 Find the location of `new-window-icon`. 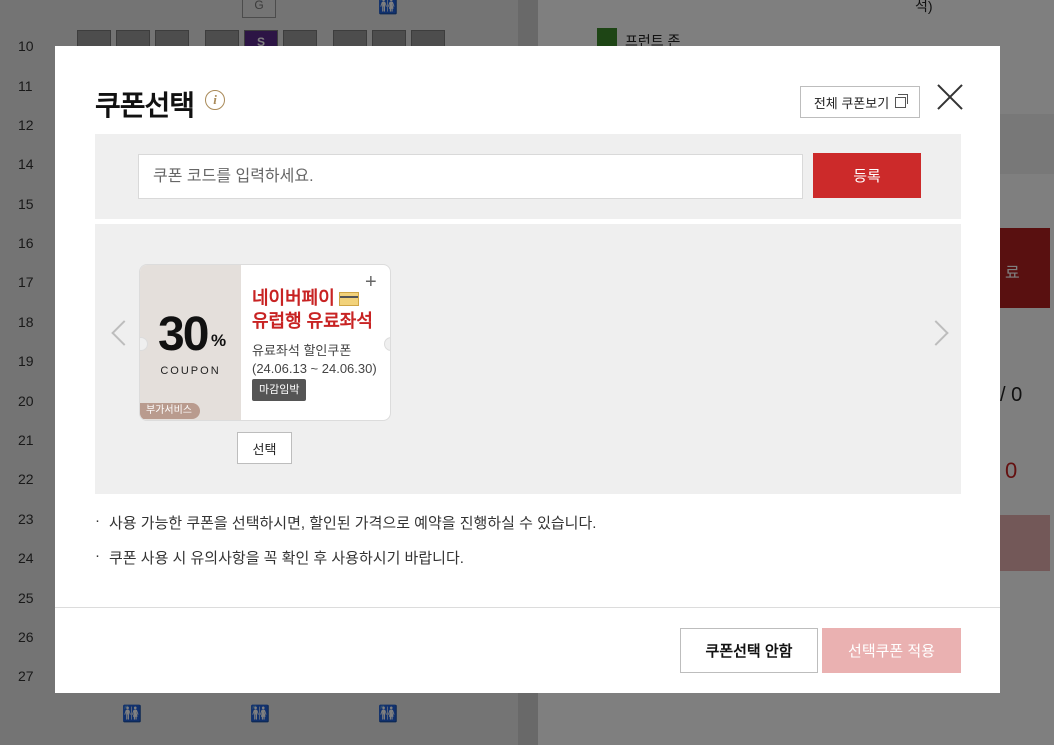

new-window-icon is located at coordinates (902, 100).